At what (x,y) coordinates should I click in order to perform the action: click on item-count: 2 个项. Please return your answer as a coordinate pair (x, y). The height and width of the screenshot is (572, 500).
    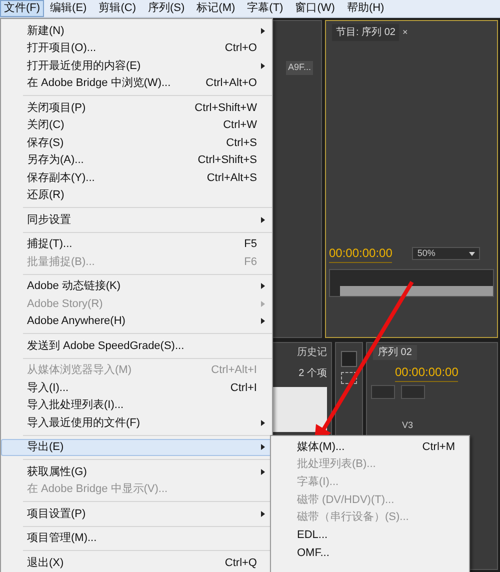
    Looking at the image, I should click on (312, 374).